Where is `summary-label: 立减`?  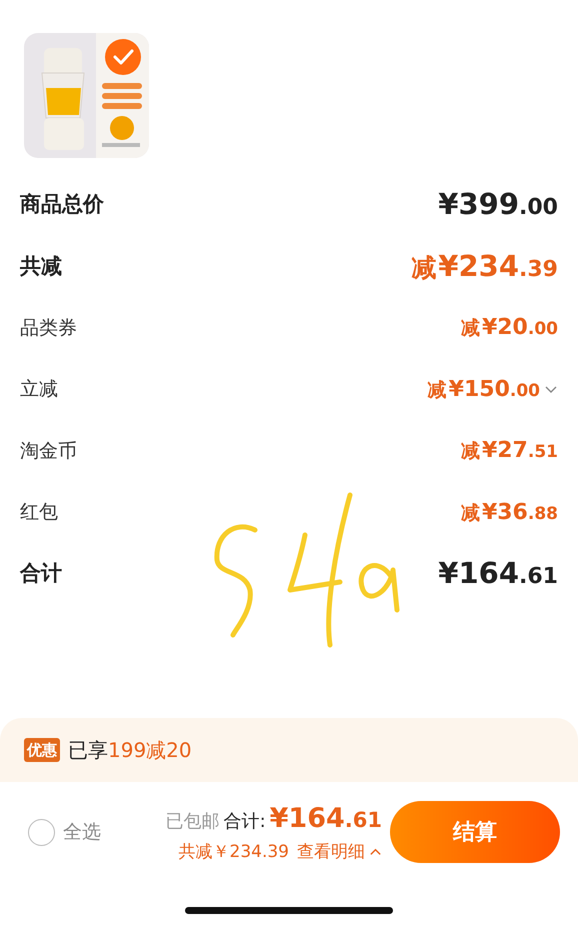
summary-label: 立减 is located at coordinates (39, 389).